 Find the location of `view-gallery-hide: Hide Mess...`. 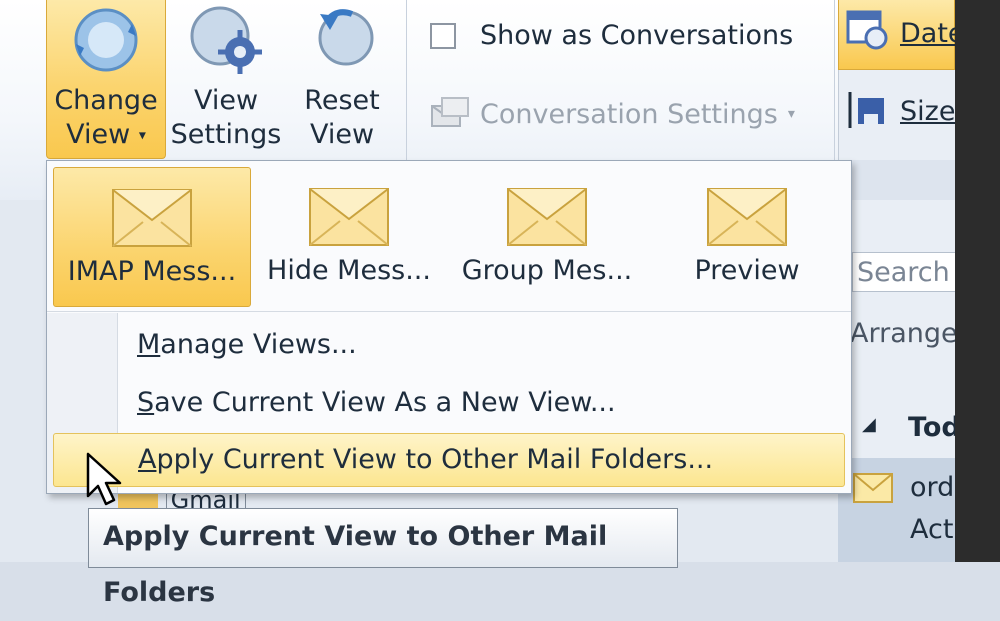

view-gallery-hide: Hide Mess... is located at coordinates (349, 237).